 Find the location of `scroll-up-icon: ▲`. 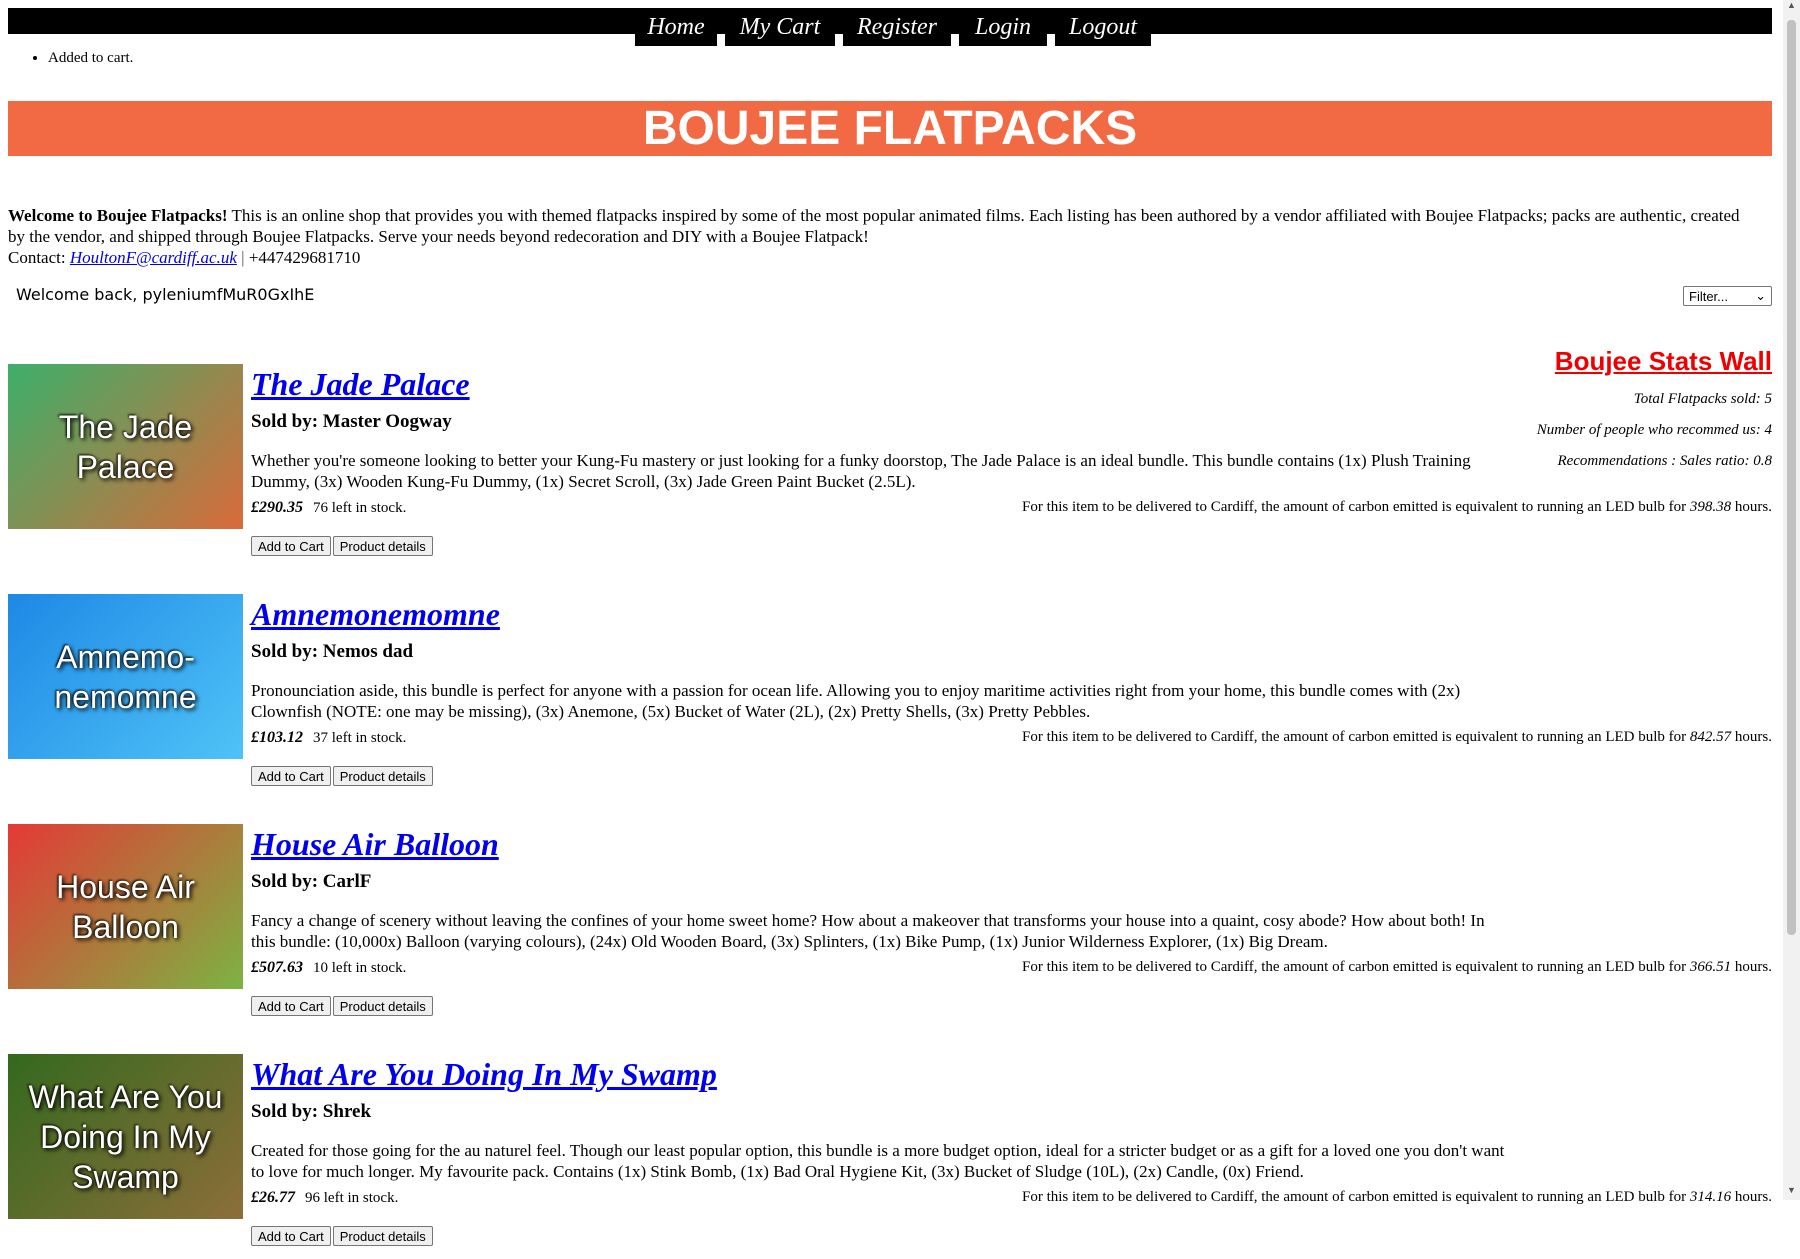

scroll-up-icon: ▲ is located at coordinates (1791, 7).